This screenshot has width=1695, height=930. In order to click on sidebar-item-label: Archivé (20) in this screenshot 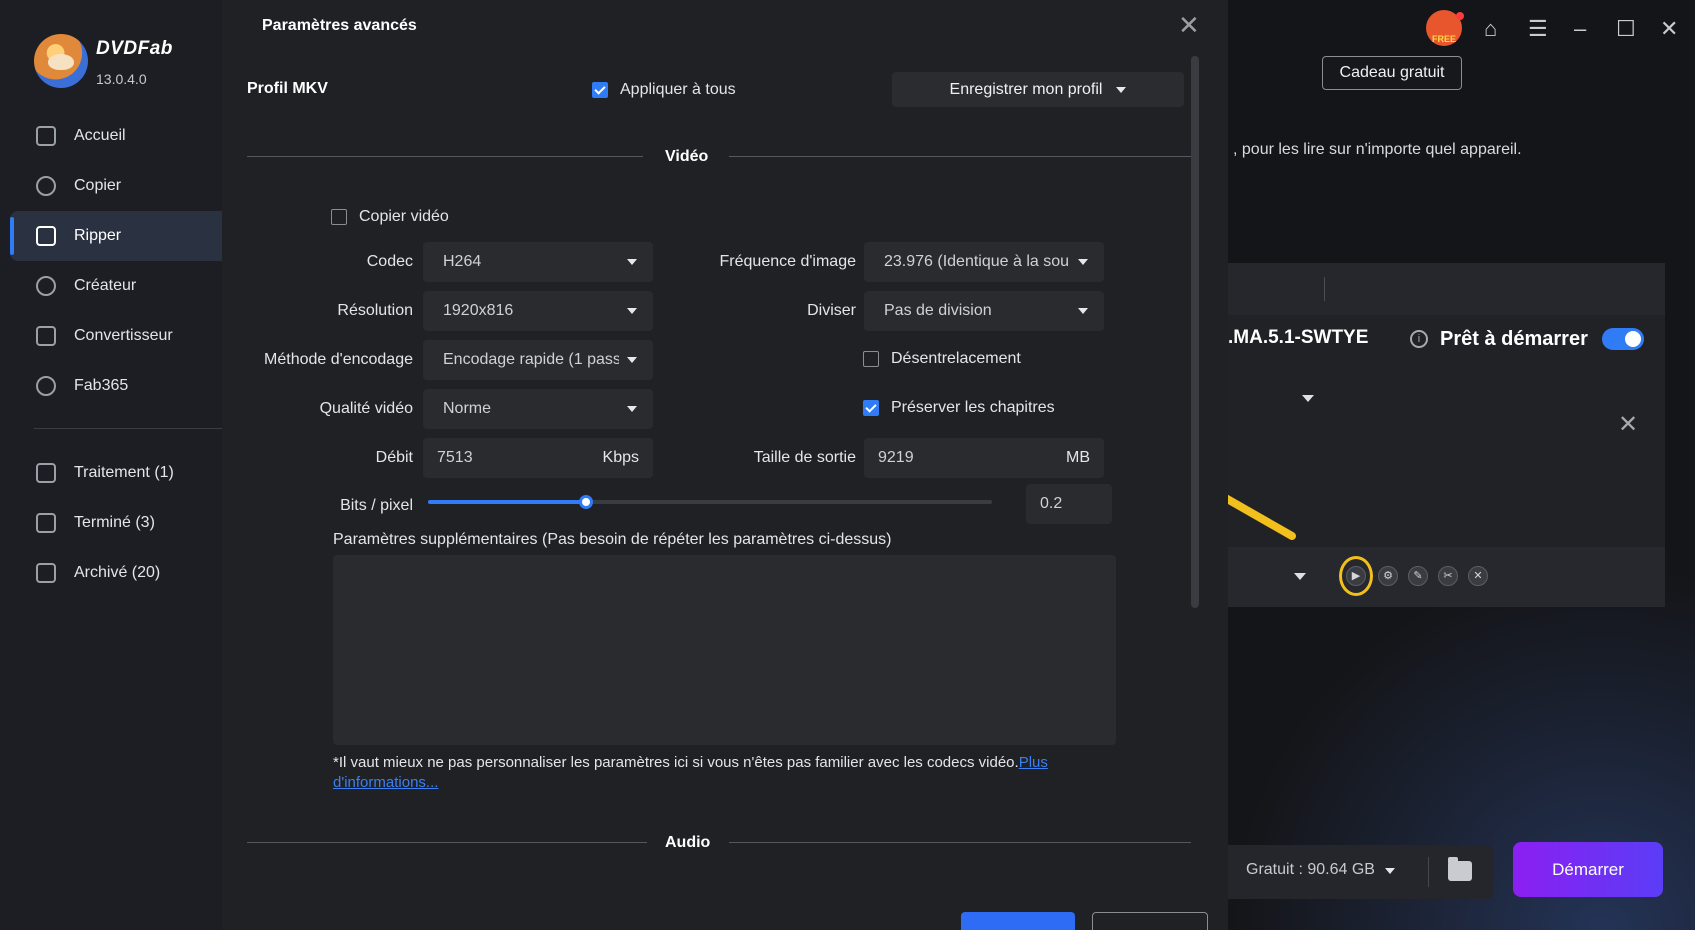, I will do `click(117, 572)`.